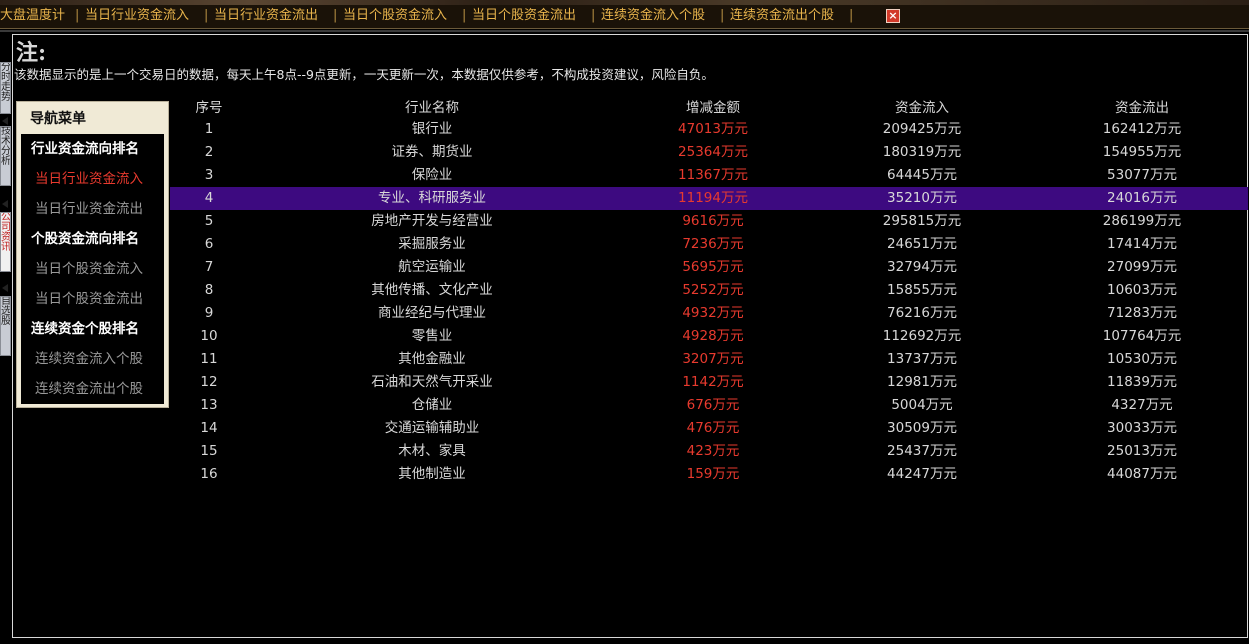 The height and width of the screenshot is (644, 1249). Describe the element at coordinates (266, 16) in the screenshot. I see `toolbar-link-industry-outflow: 当日行业资金流出` at that location.